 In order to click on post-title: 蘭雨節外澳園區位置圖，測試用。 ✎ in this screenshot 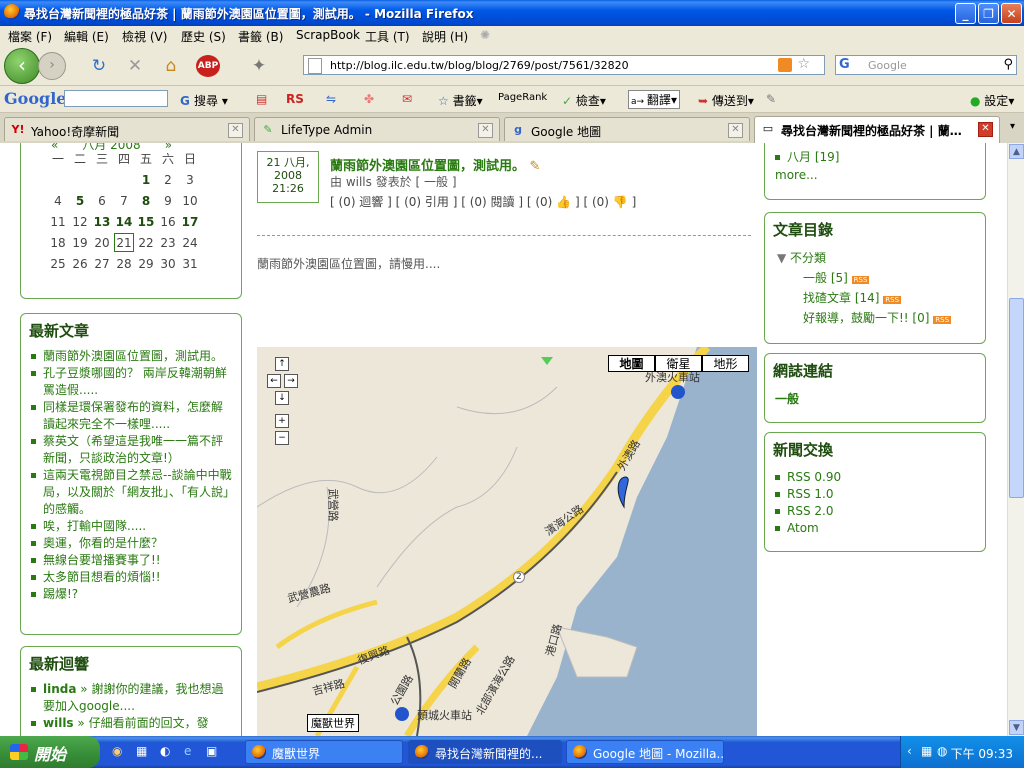, I will do `click(435, 164)`.